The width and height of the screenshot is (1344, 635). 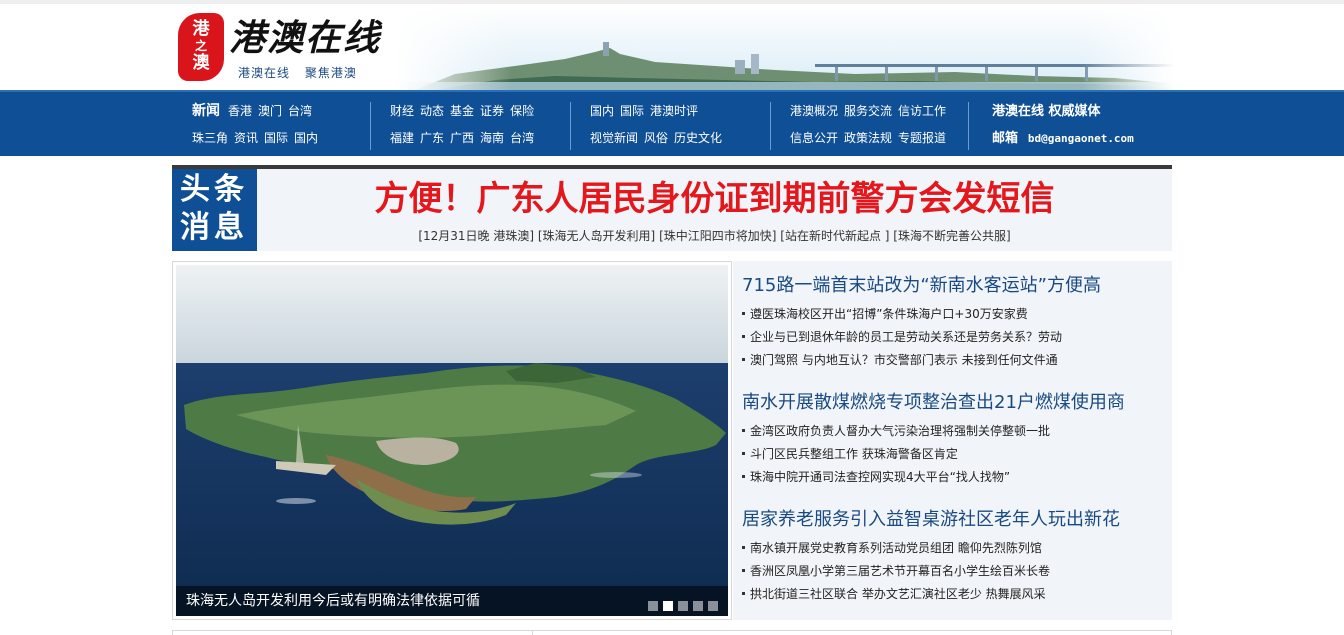 What do you see at coordinates (432, 111) in the screenshot?
I see `nav-link-news-dynamics: 动态` at bounding box center [432, 111].